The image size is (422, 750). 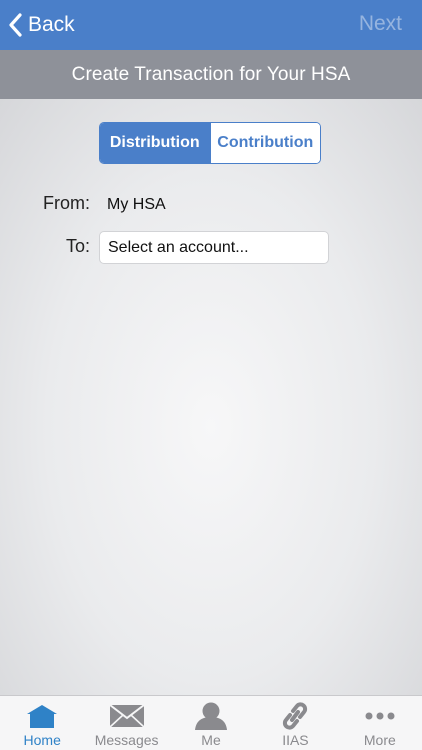 What do you see at coordinates (379, 740) in the screenshot?
I see `tab-more-label: More` at bounding box center [379, 740].